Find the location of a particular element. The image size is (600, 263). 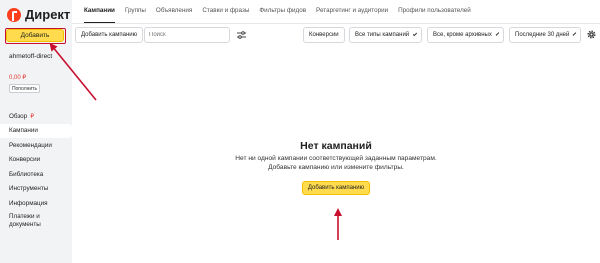

sidebar-item-label: Рекомендации is located at coordinates (30, 145).